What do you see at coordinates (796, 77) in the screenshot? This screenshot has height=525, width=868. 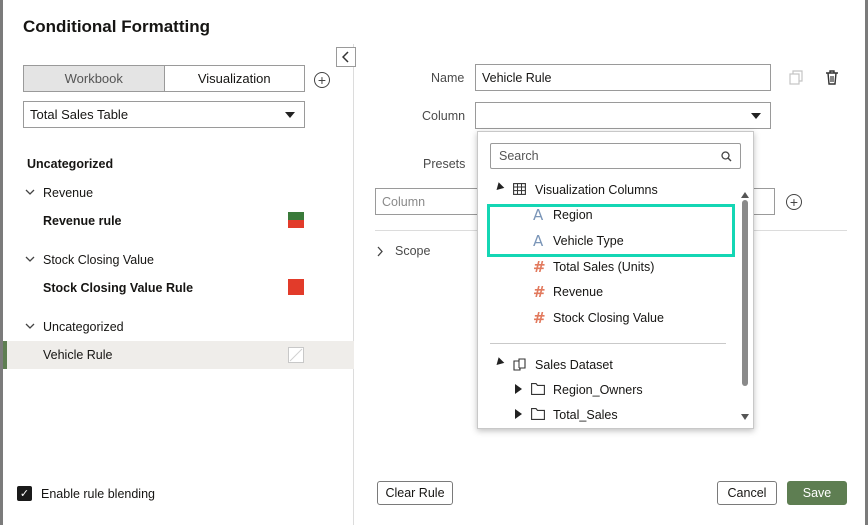 I see `duplicate-icon` at bounding box center [796, 77].